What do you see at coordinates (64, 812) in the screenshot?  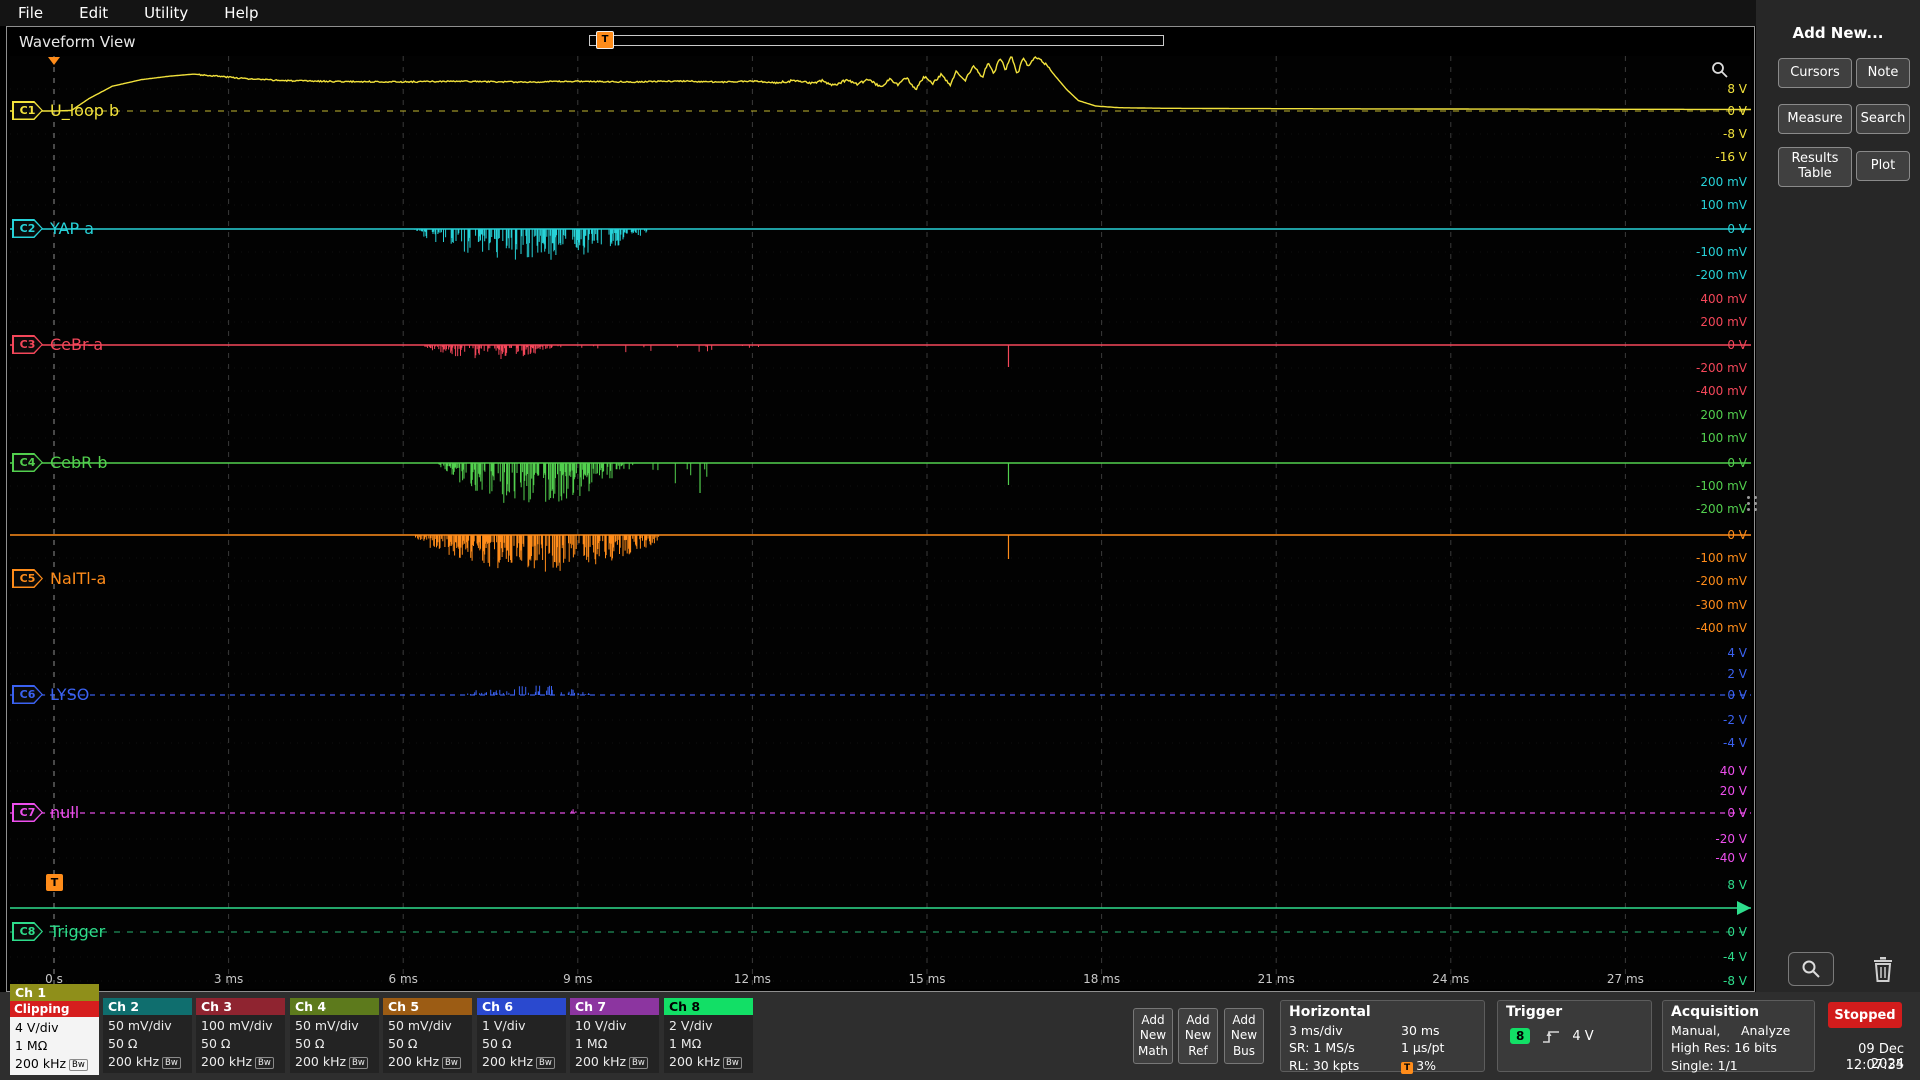 I see `channel-name-c7: null` at bounding box center [64, 812].